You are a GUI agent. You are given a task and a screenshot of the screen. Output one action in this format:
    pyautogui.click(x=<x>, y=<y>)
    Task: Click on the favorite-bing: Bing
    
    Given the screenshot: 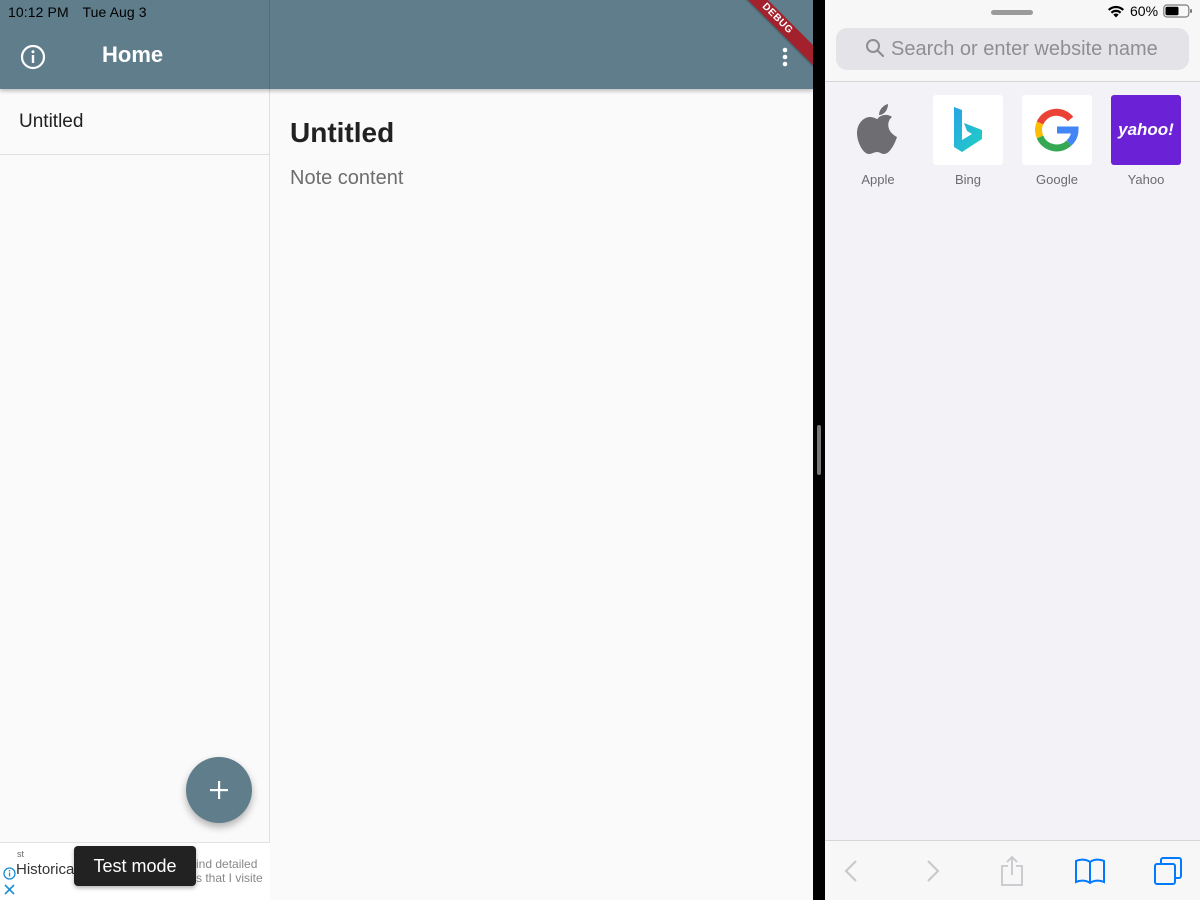 What is the action you would take?
    pyautogui.click(x=968, y=141)
    